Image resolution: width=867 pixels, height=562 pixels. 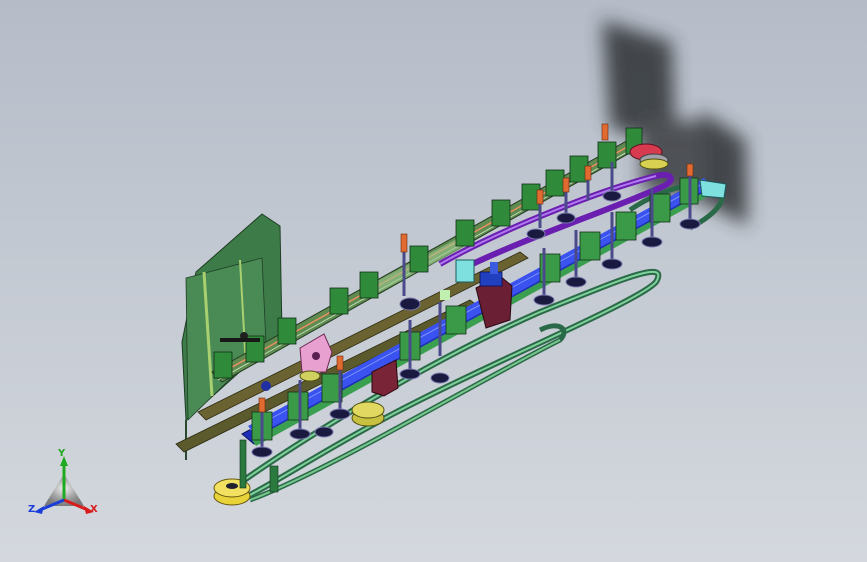 What do you see at coordinates (316, 353) in the screenshot?
I see `pink-bracket` at bounding box center [316, 353].